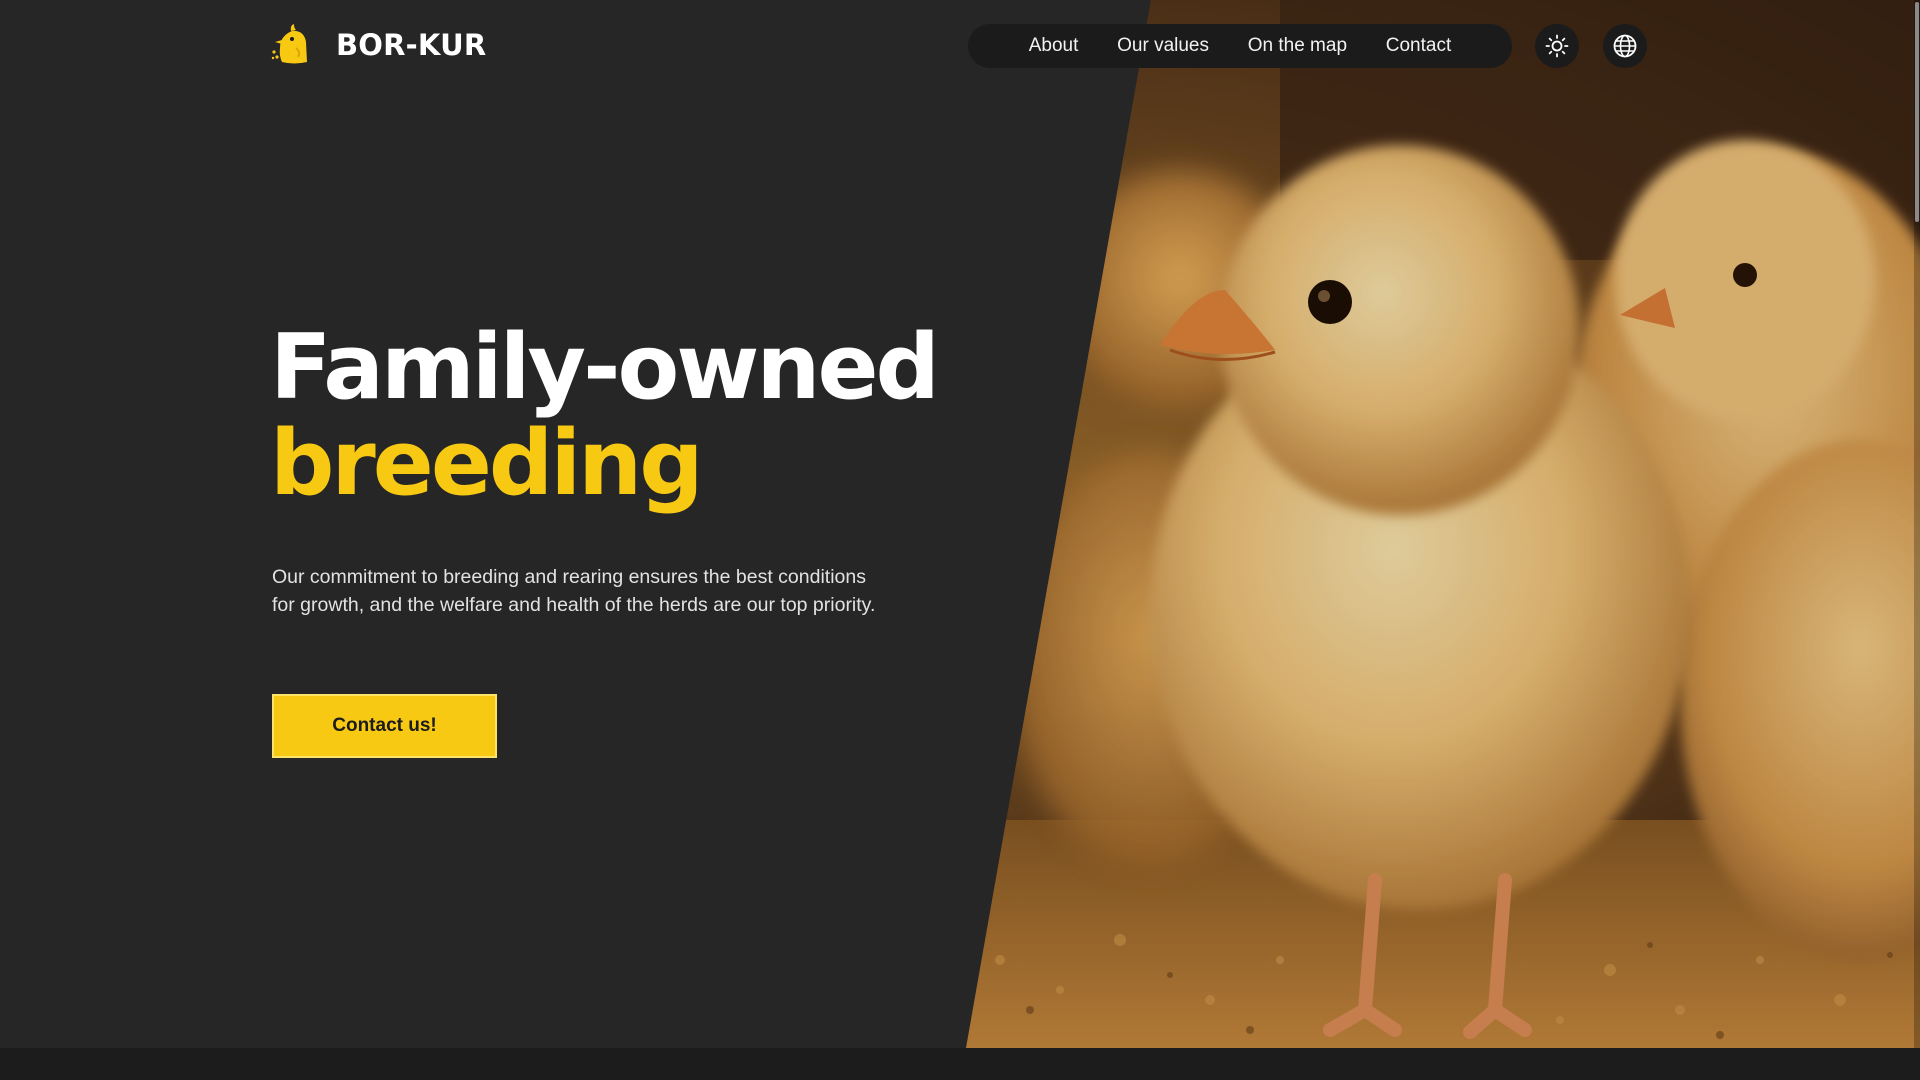 The height and width of the screenshot is (1080, 1920). I want to click on theme-toggle-button, so click(1557, 46).